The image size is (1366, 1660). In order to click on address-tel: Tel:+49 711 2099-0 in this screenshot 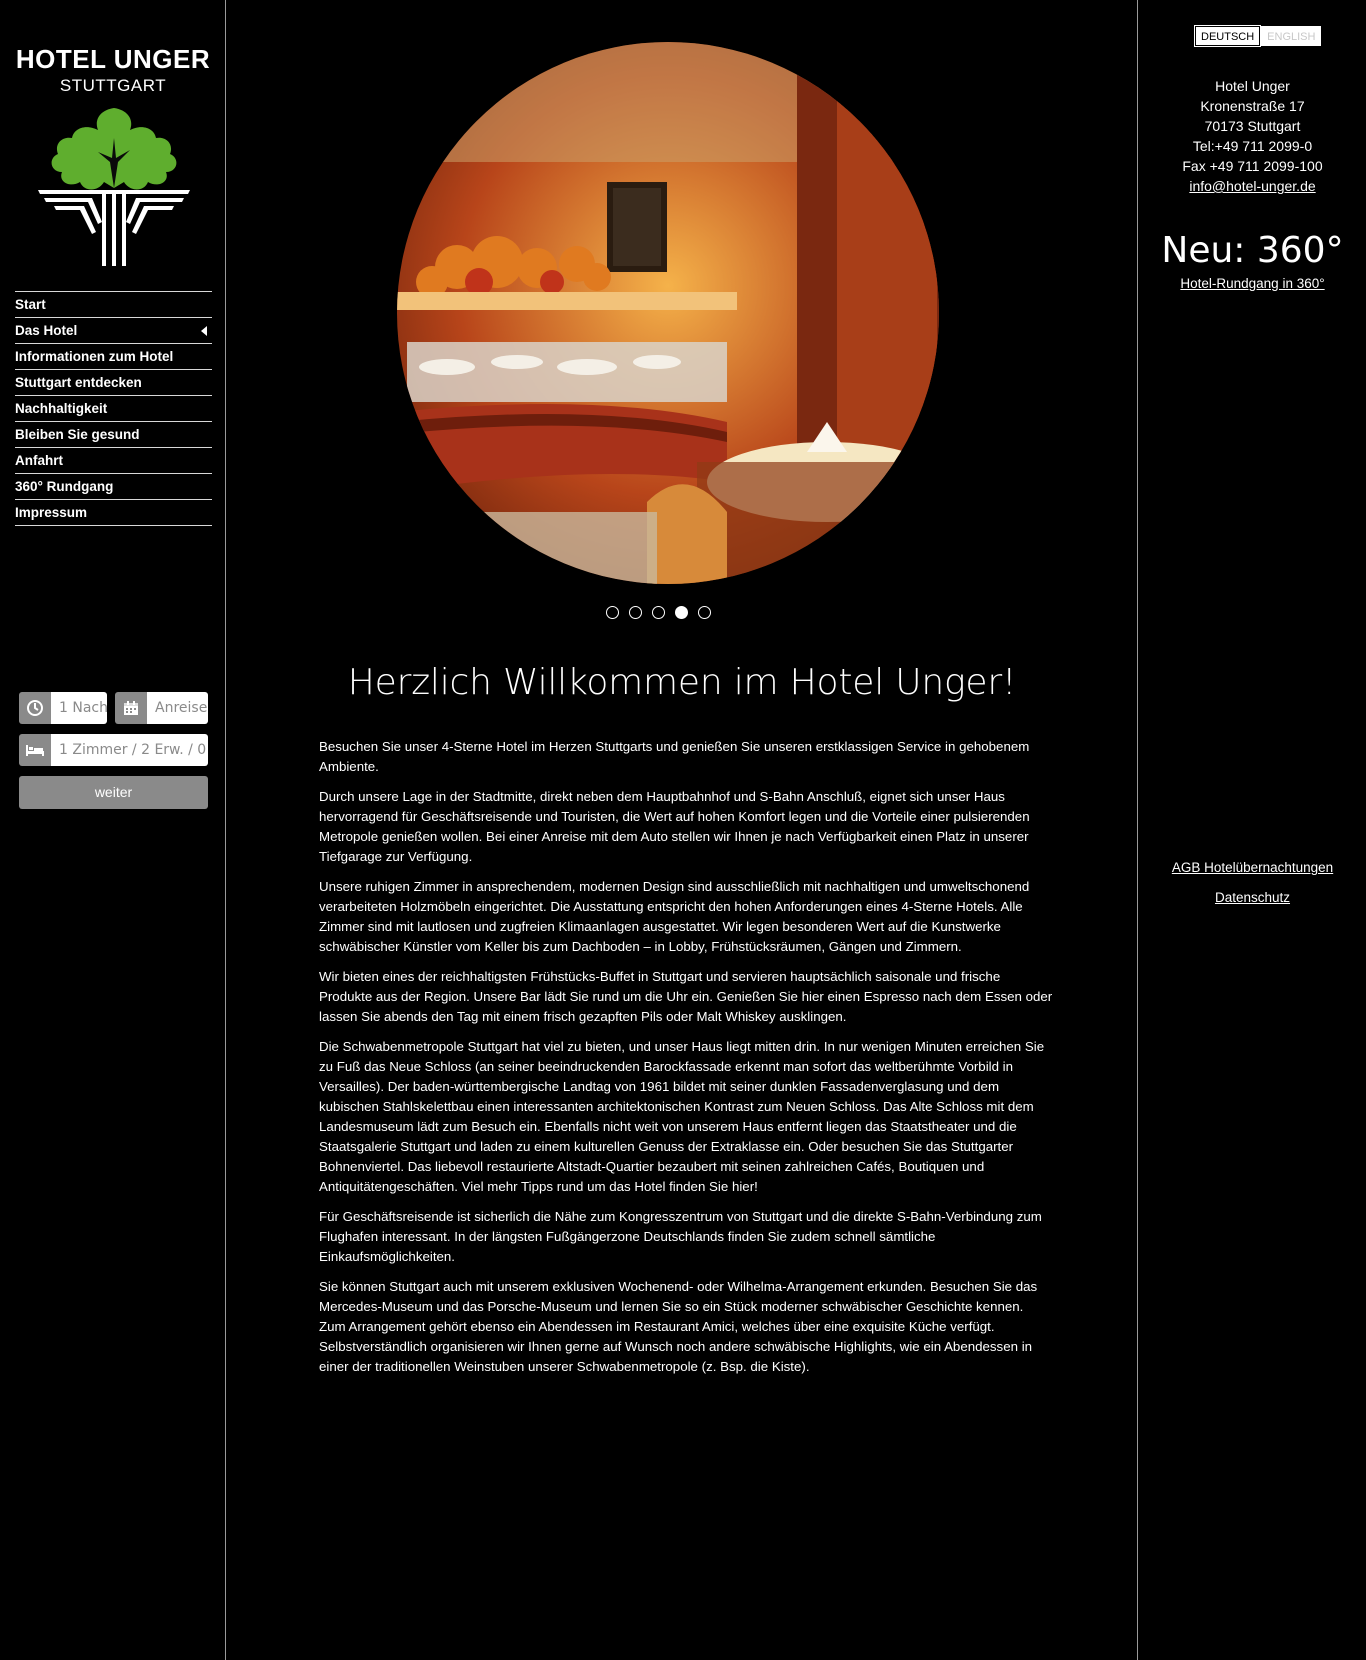, I will do `click(1252, 146)`.